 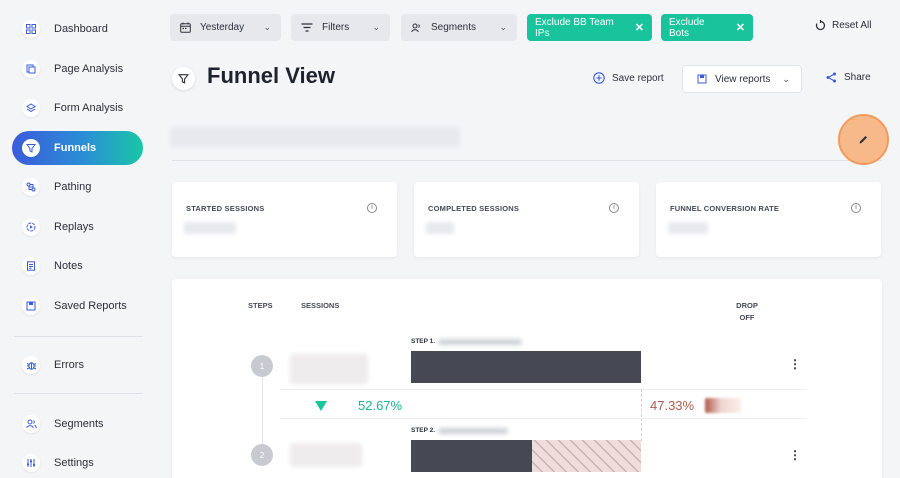 What do you see at coordinates (89, 108) in the screenshot?
I see `sidebar-item-label: Form Analysis` at bounding box center [89, 108].